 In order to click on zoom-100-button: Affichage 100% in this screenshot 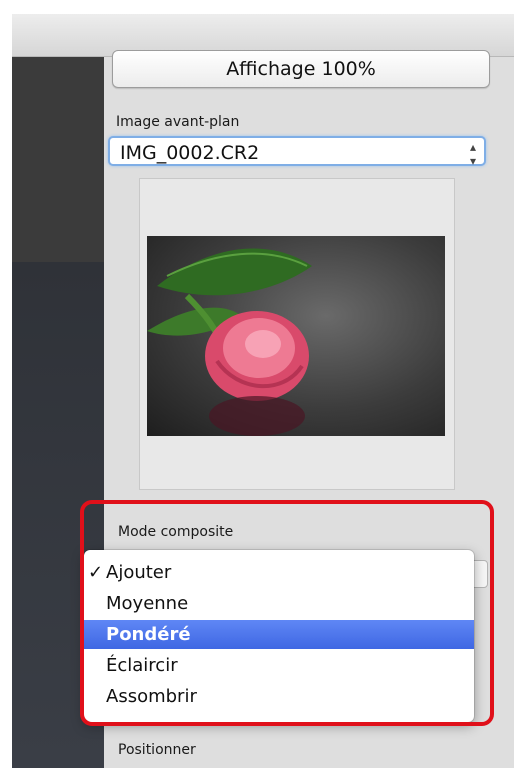, I will do `click(301, 69)`.